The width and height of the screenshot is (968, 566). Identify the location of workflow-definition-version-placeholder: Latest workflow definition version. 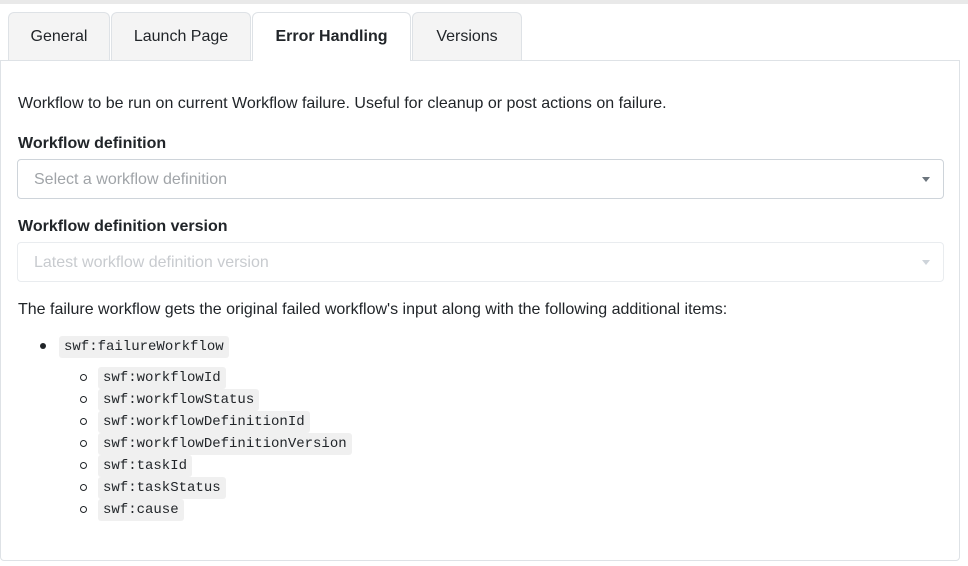
(151, 262).